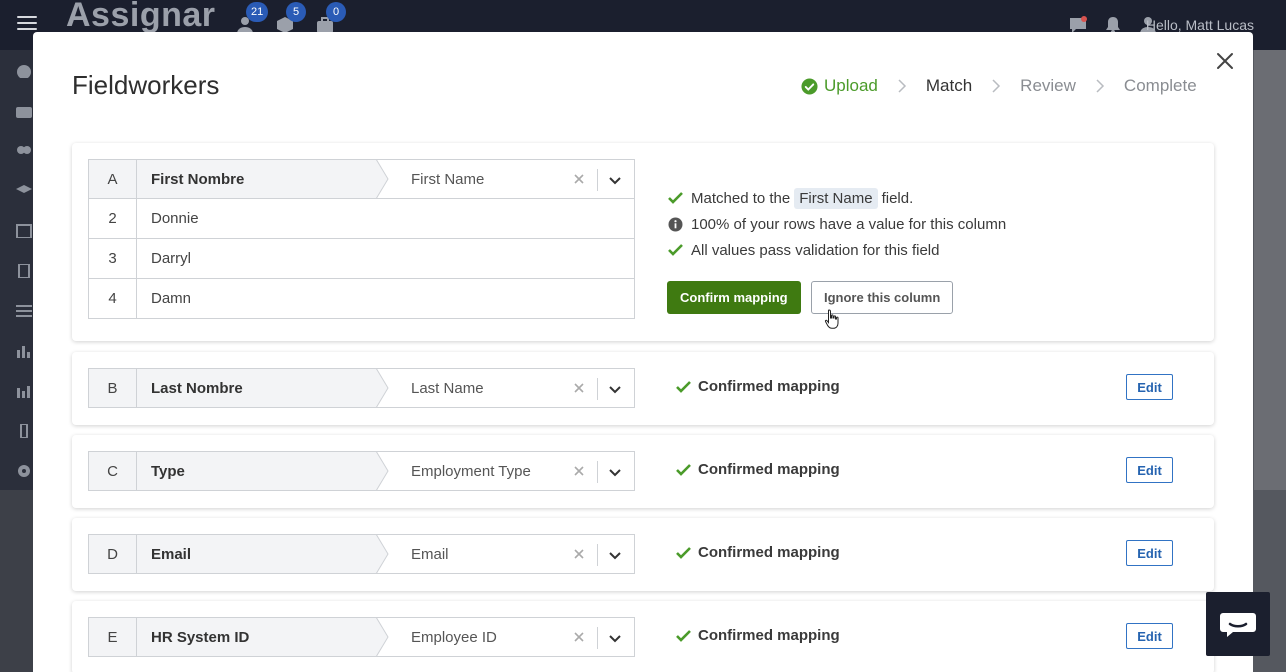 The width and height of the screenshot is (1286, 672). Describe the element at coordinates (198, 179) in the screenshot. I see `source-column-label: First Nombre` at that location.